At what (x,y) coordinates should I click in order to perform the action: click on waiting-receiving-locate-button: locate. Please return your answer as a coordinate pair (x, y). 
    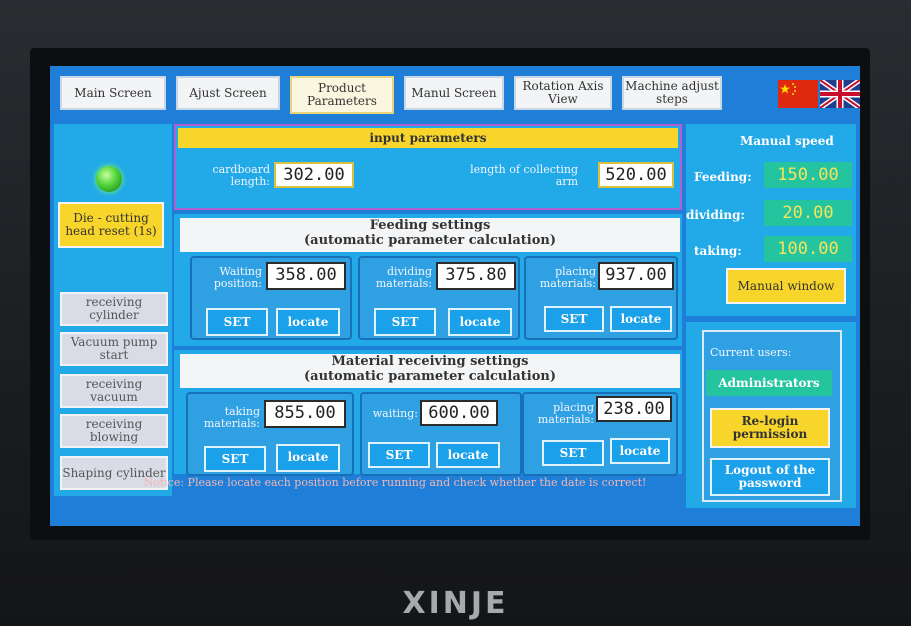
    Looking at the image, I should click on (468, 455).